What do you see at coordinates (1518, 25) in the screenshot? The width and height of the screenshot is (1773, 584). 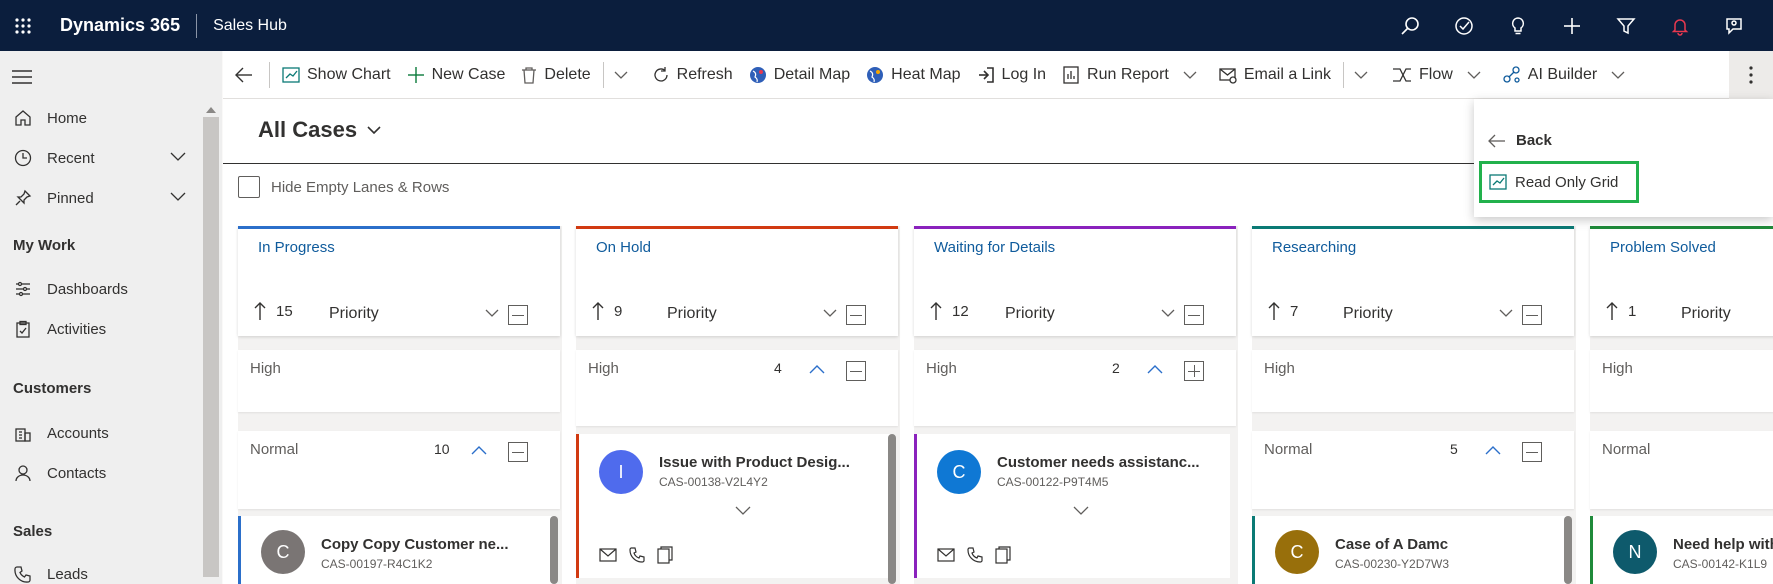 I see `lightbulb-icon` at bounding box center [1518, 25].